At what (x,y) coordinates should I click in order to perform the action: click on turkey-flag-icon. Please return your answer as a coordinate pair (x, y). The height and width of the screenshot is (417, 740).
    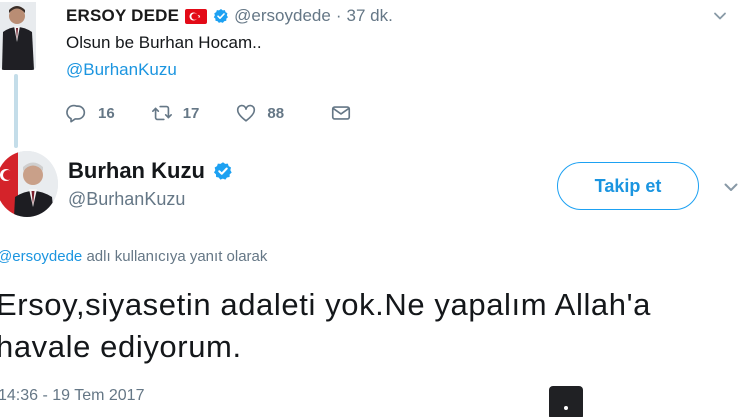
    Looking at the image, I should click on (196, 16).